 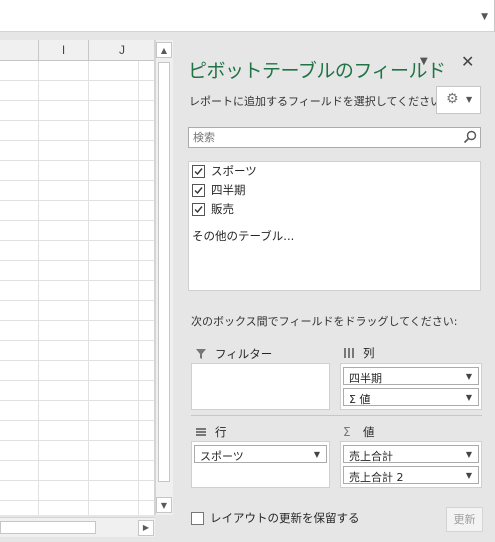 I want to click on pane-title: ピボットテーブルのフィールド, so click(x=317, y=71).